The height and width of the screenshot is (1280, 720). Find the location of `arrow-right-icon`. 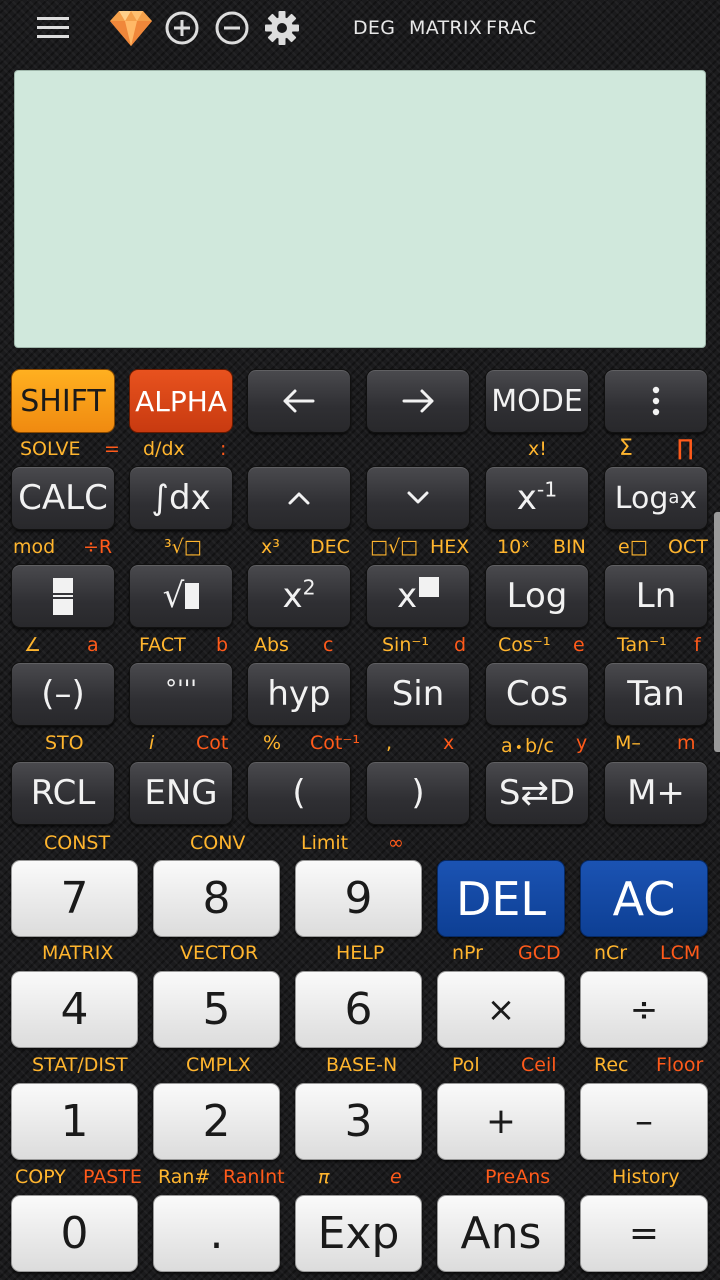

arrow-right-icon is located at coordinates (418, 401).